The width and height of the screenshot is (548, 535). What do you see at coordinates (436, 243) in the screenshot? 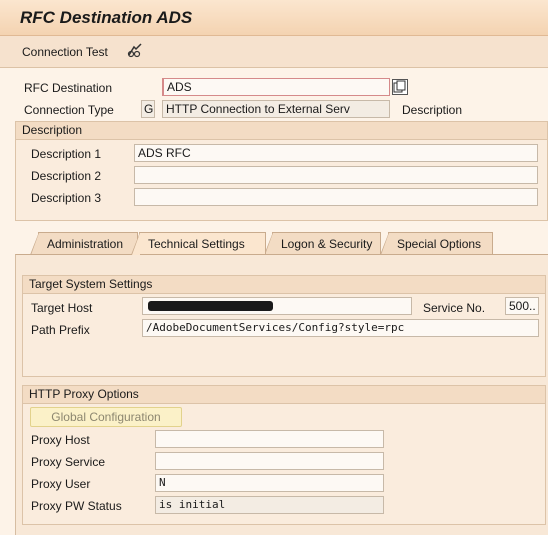
I see `tab-special-options: Special Options` at bounding box center [436, 243].